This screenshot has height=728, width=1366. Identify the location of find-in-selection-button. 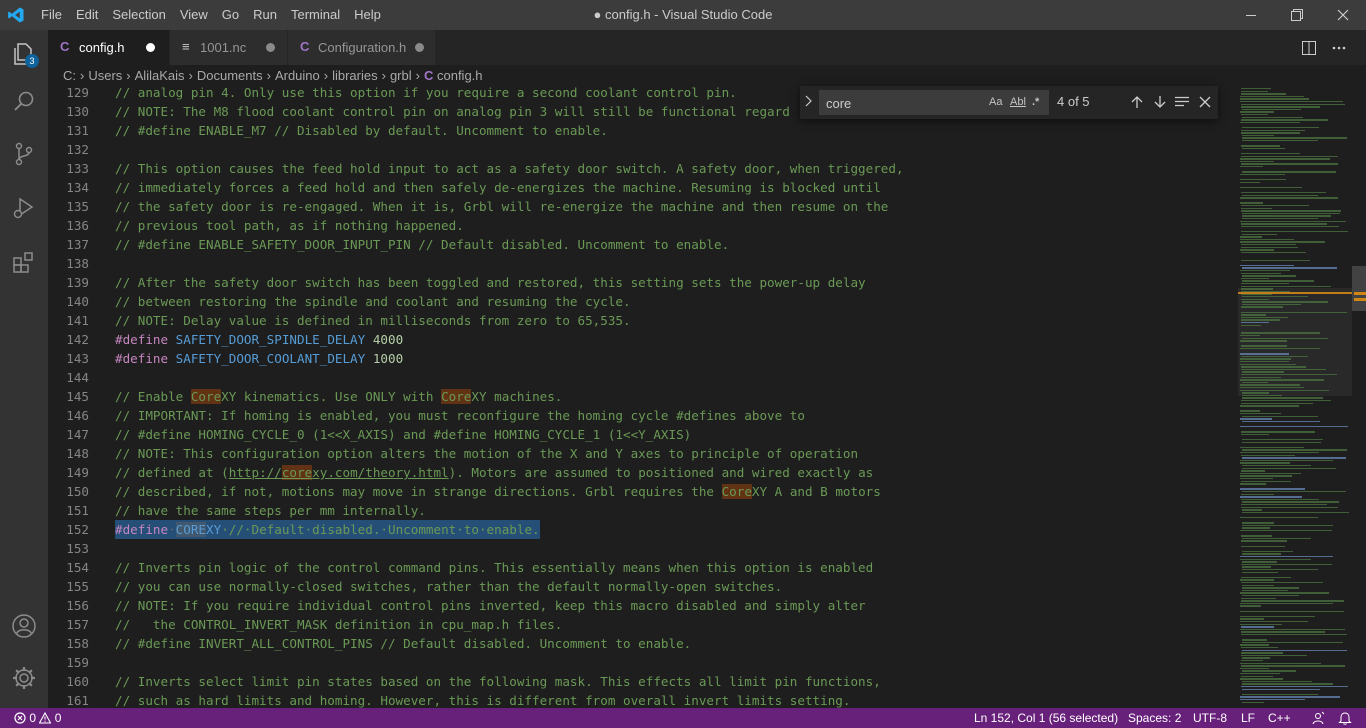
(1182, 102).